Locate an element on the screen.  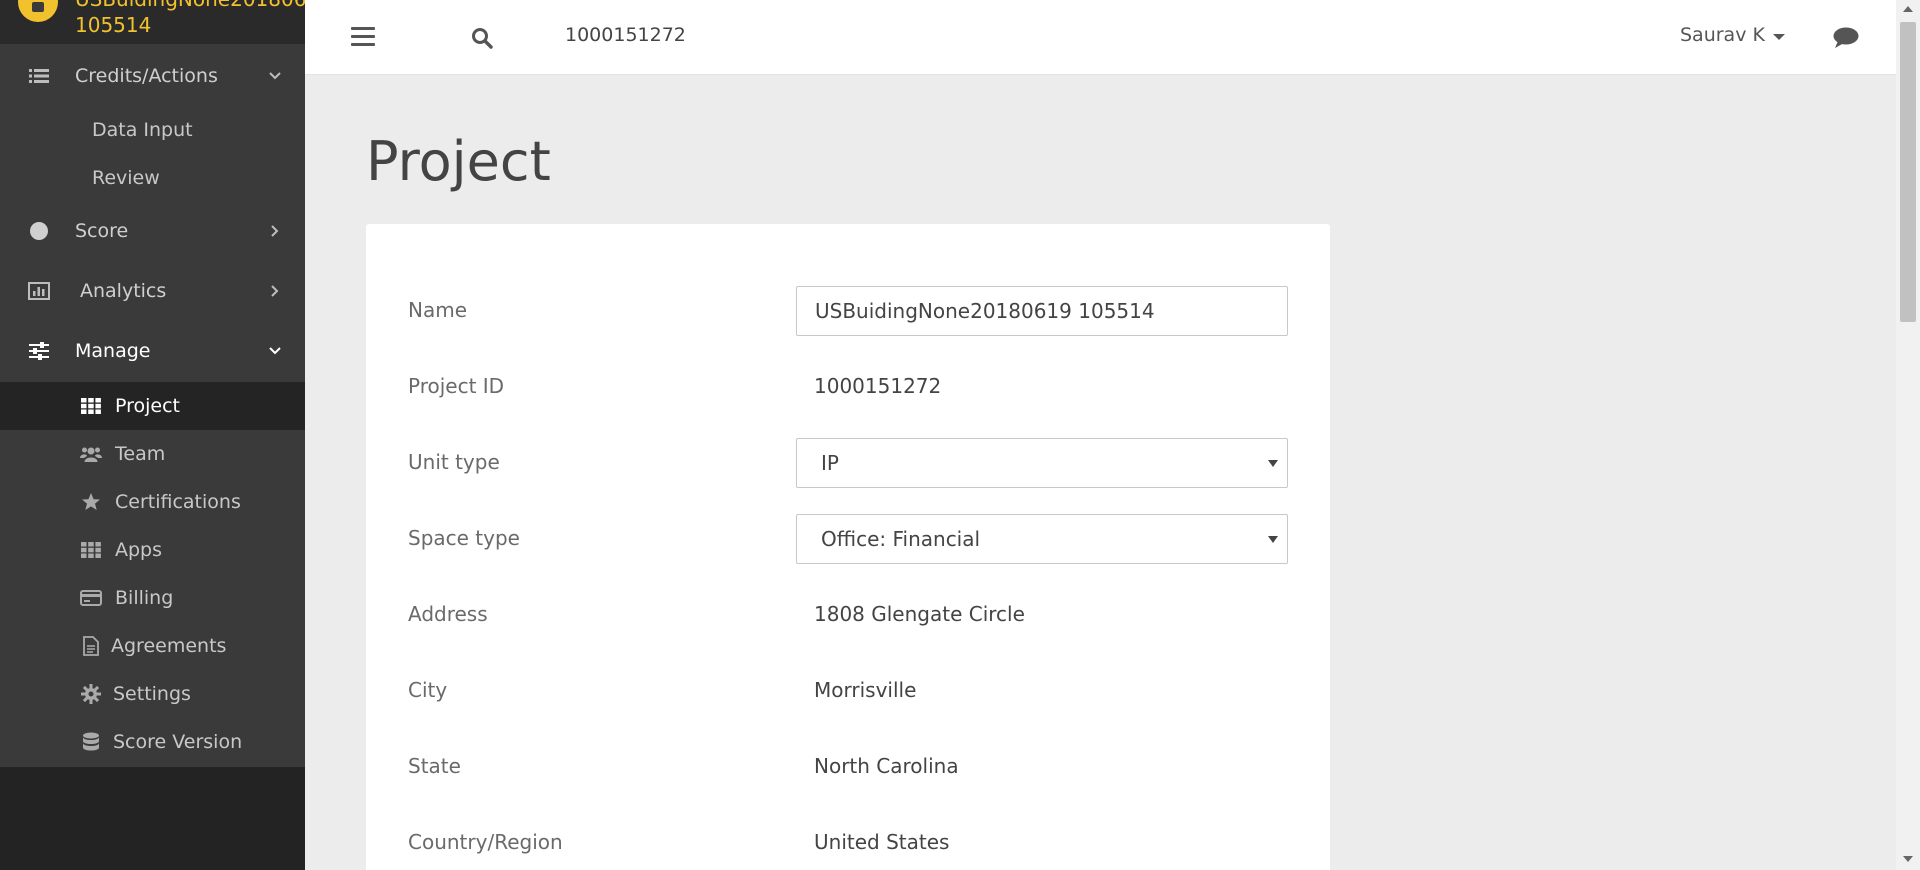
sidebar-item-label: Settings is located at coordinates (152, 694).